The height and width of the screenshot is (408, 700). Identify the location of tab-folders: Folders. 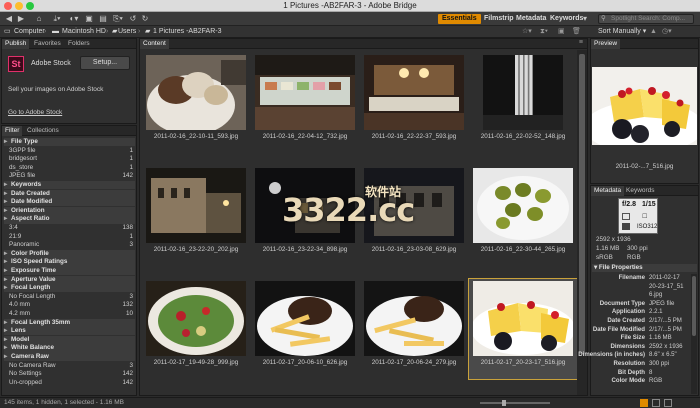
(79, 44).